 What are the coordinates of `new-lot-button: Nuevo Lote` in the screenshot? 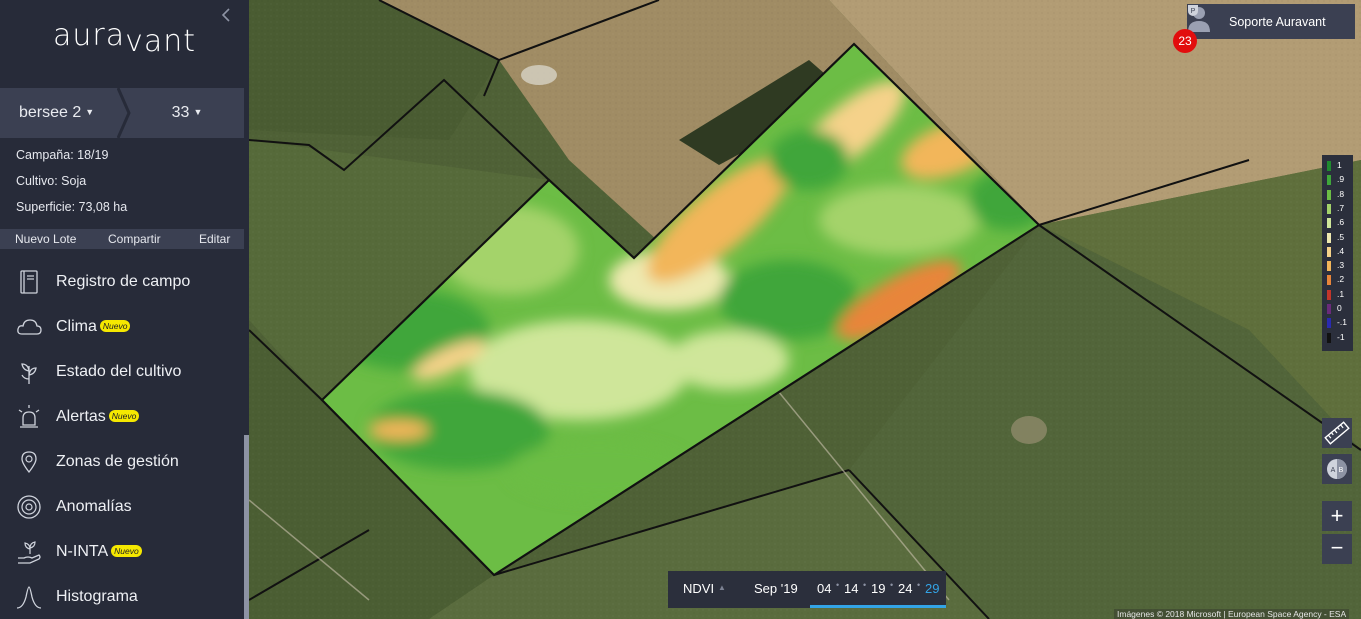 It's located at (45, 239).